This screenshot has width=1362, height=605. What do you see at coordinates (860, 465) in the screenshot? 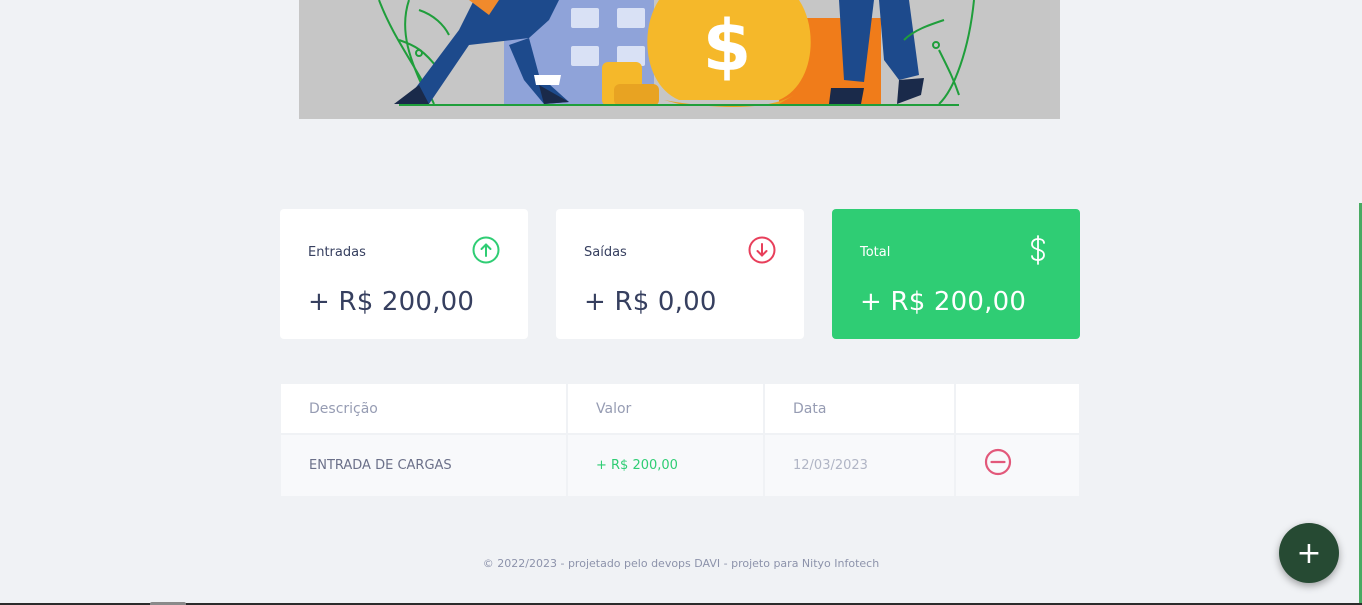
I see `transaction-date: 12/03/2023` at bounding box center [860, 465].